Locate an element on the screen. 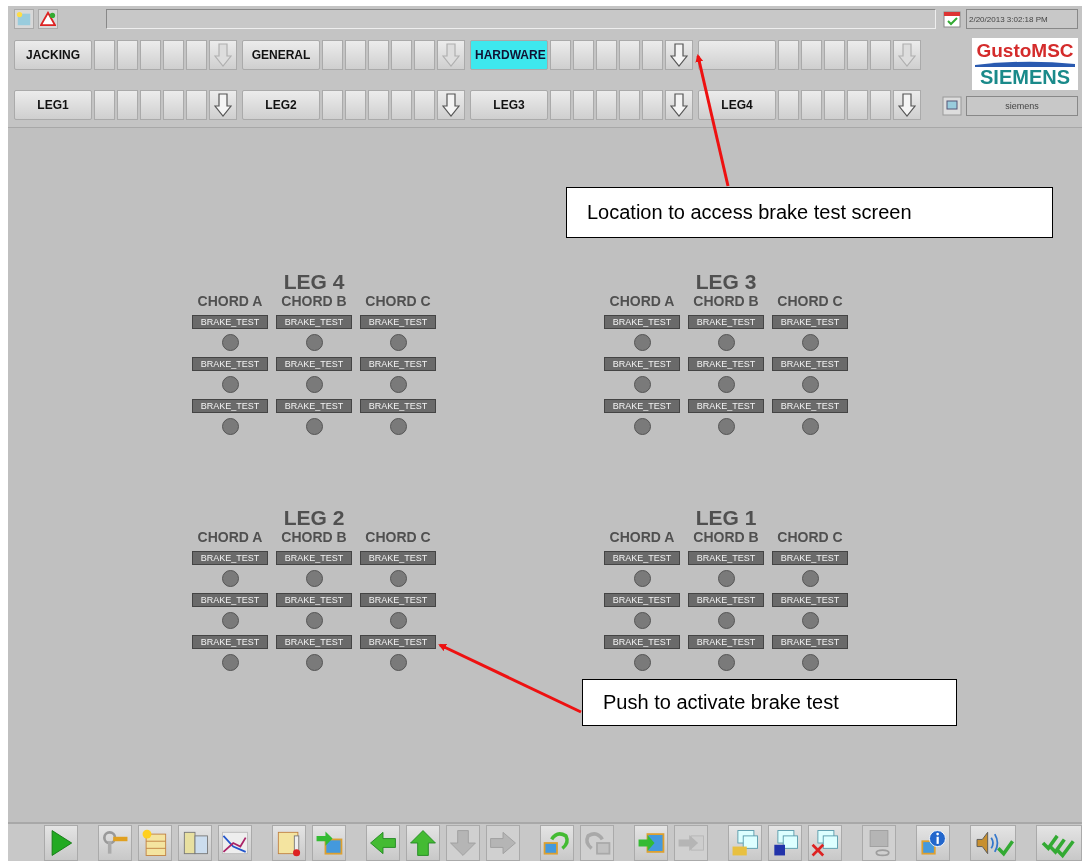  menu-button: HARDWARE is located at coordinates (509, 55).